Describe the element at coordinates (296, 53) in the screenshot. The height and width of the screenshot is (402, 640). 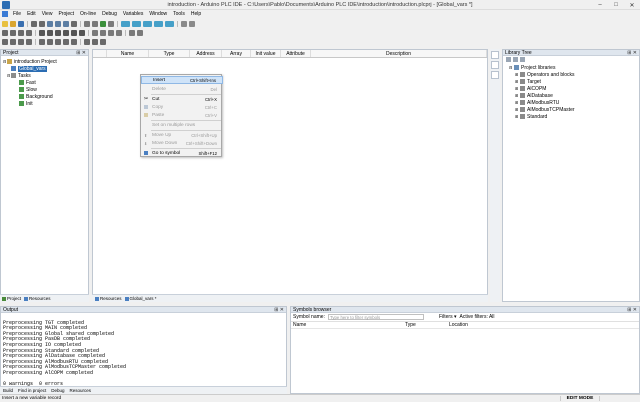
I see `col-attribute: Attribute` at that location.